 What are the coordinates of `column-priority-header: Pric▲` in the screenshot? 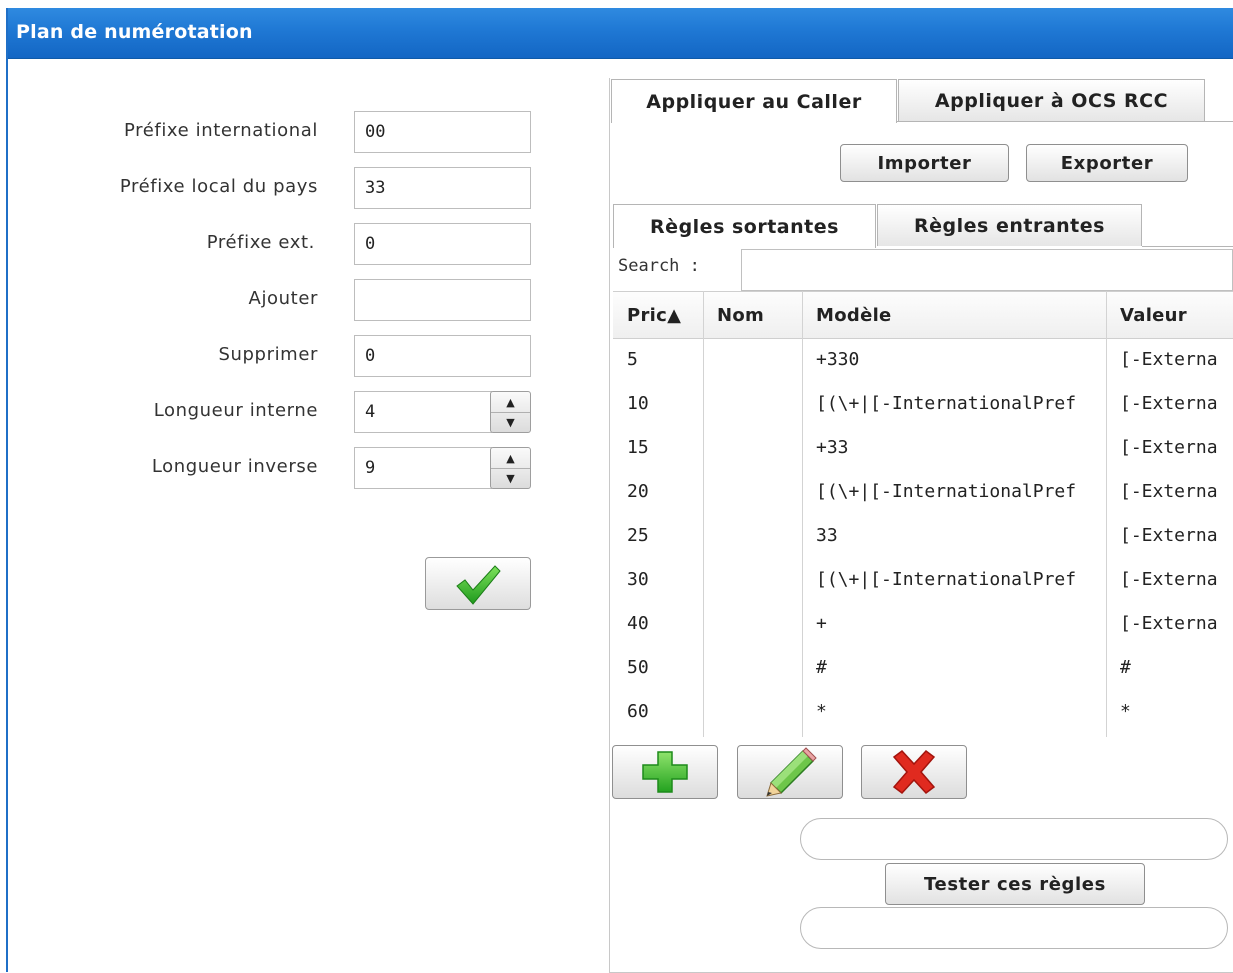 It's located at (665, 315).